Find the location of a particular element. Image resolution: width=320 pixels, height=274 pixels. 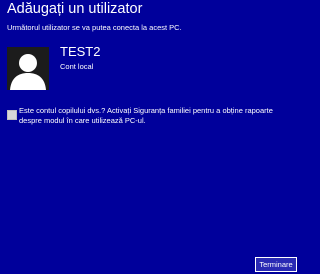

avatar is located at coordinates (28, 68).